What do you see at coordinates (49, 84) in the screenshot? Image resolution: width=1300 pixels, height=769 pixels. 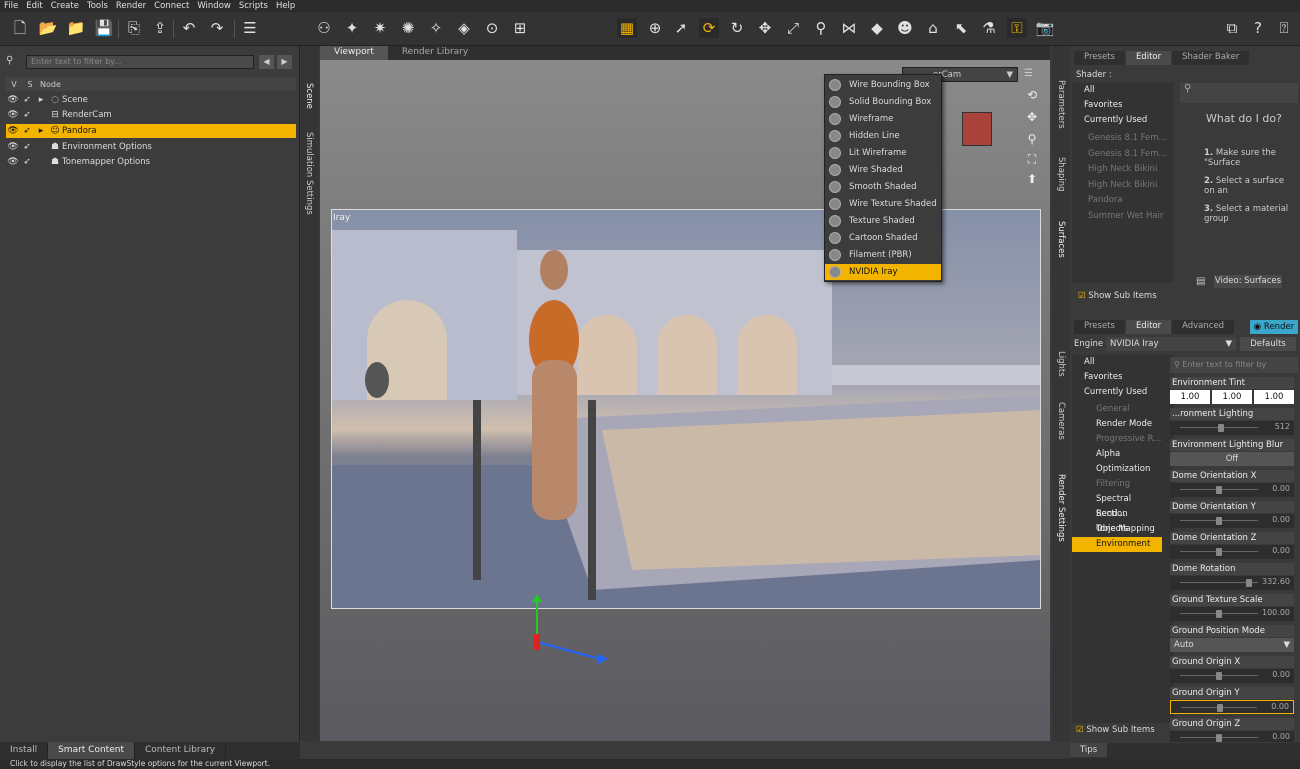 I see `col-node: Node` at bounding box center [49, 84].